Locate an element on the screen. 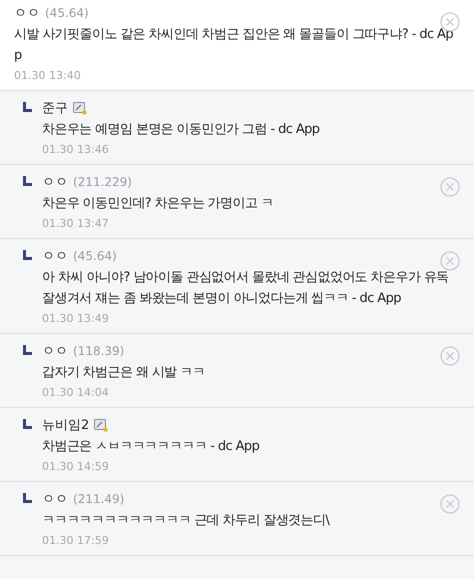 This screenshot has width=474, height=579. comment-date: 01.30 14:04 is located at coordinates (76, 393).